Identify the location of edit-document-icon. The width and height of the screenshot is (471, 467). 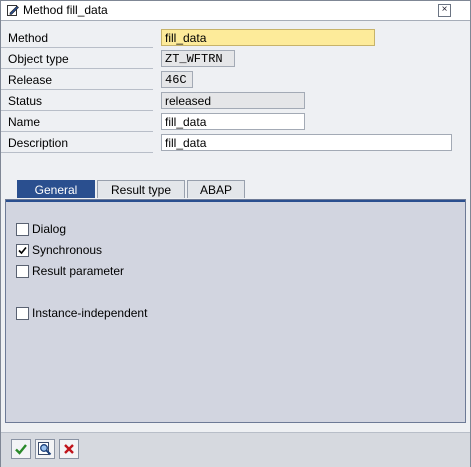
(13, 10).